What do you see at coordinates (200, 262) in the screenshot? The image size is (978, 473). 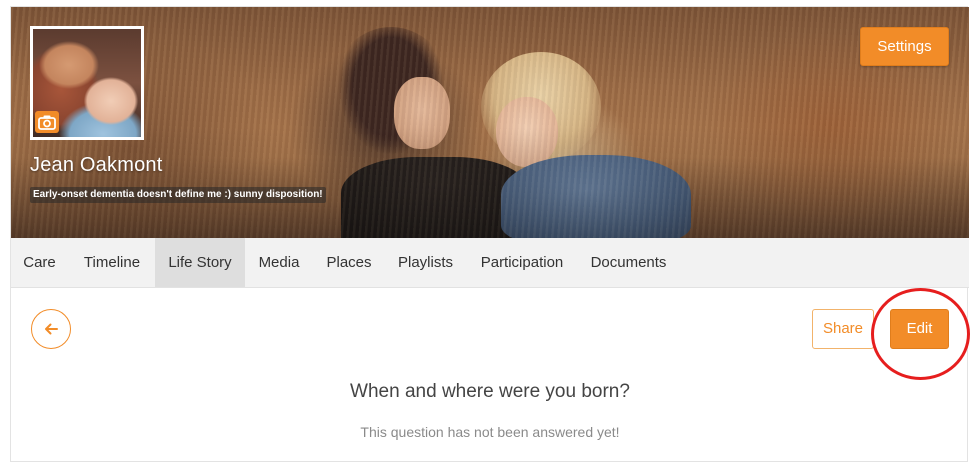 I see `tab-life-story: Life Story` at bounding box center [200, 262].